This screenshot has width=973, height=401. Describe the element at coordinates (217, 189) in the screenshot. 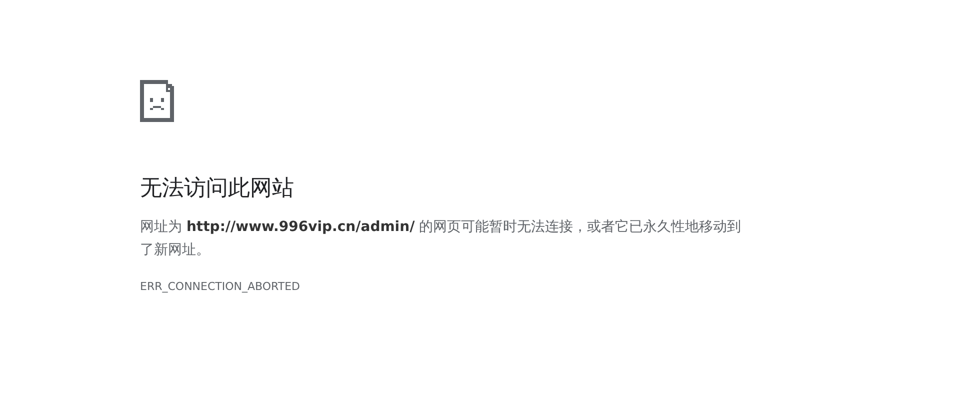

I see `error-heading: 无法访问此网站` at that location.